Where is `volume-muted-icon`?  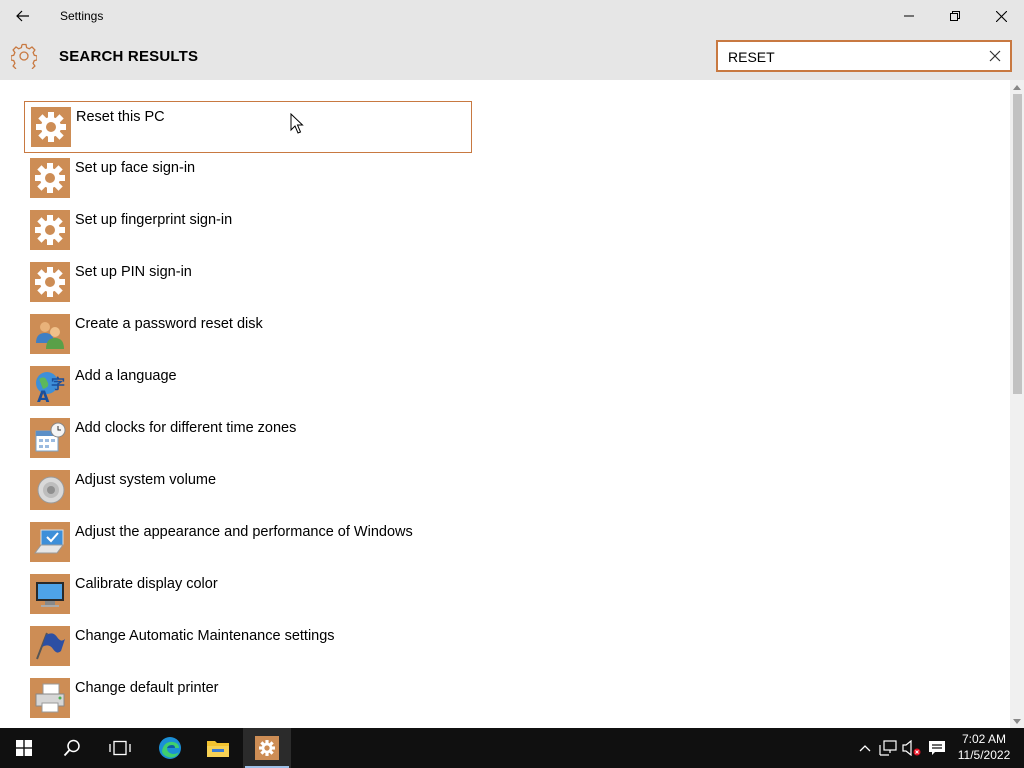 volume-muted-icon is located at coordinates (911, 748).